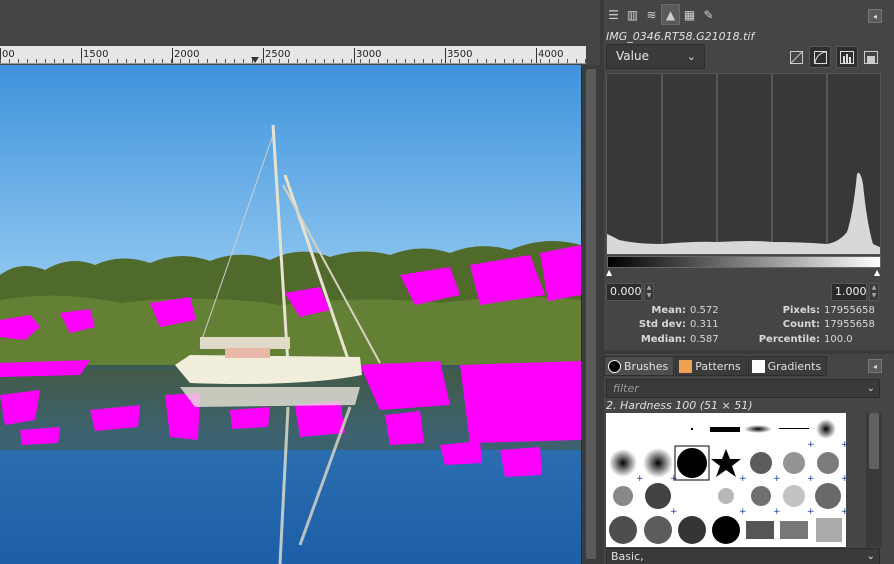  Describe the element at coordinates (874, 480) in the screenshot. I see `brush-grid-scrollbar` at that location.